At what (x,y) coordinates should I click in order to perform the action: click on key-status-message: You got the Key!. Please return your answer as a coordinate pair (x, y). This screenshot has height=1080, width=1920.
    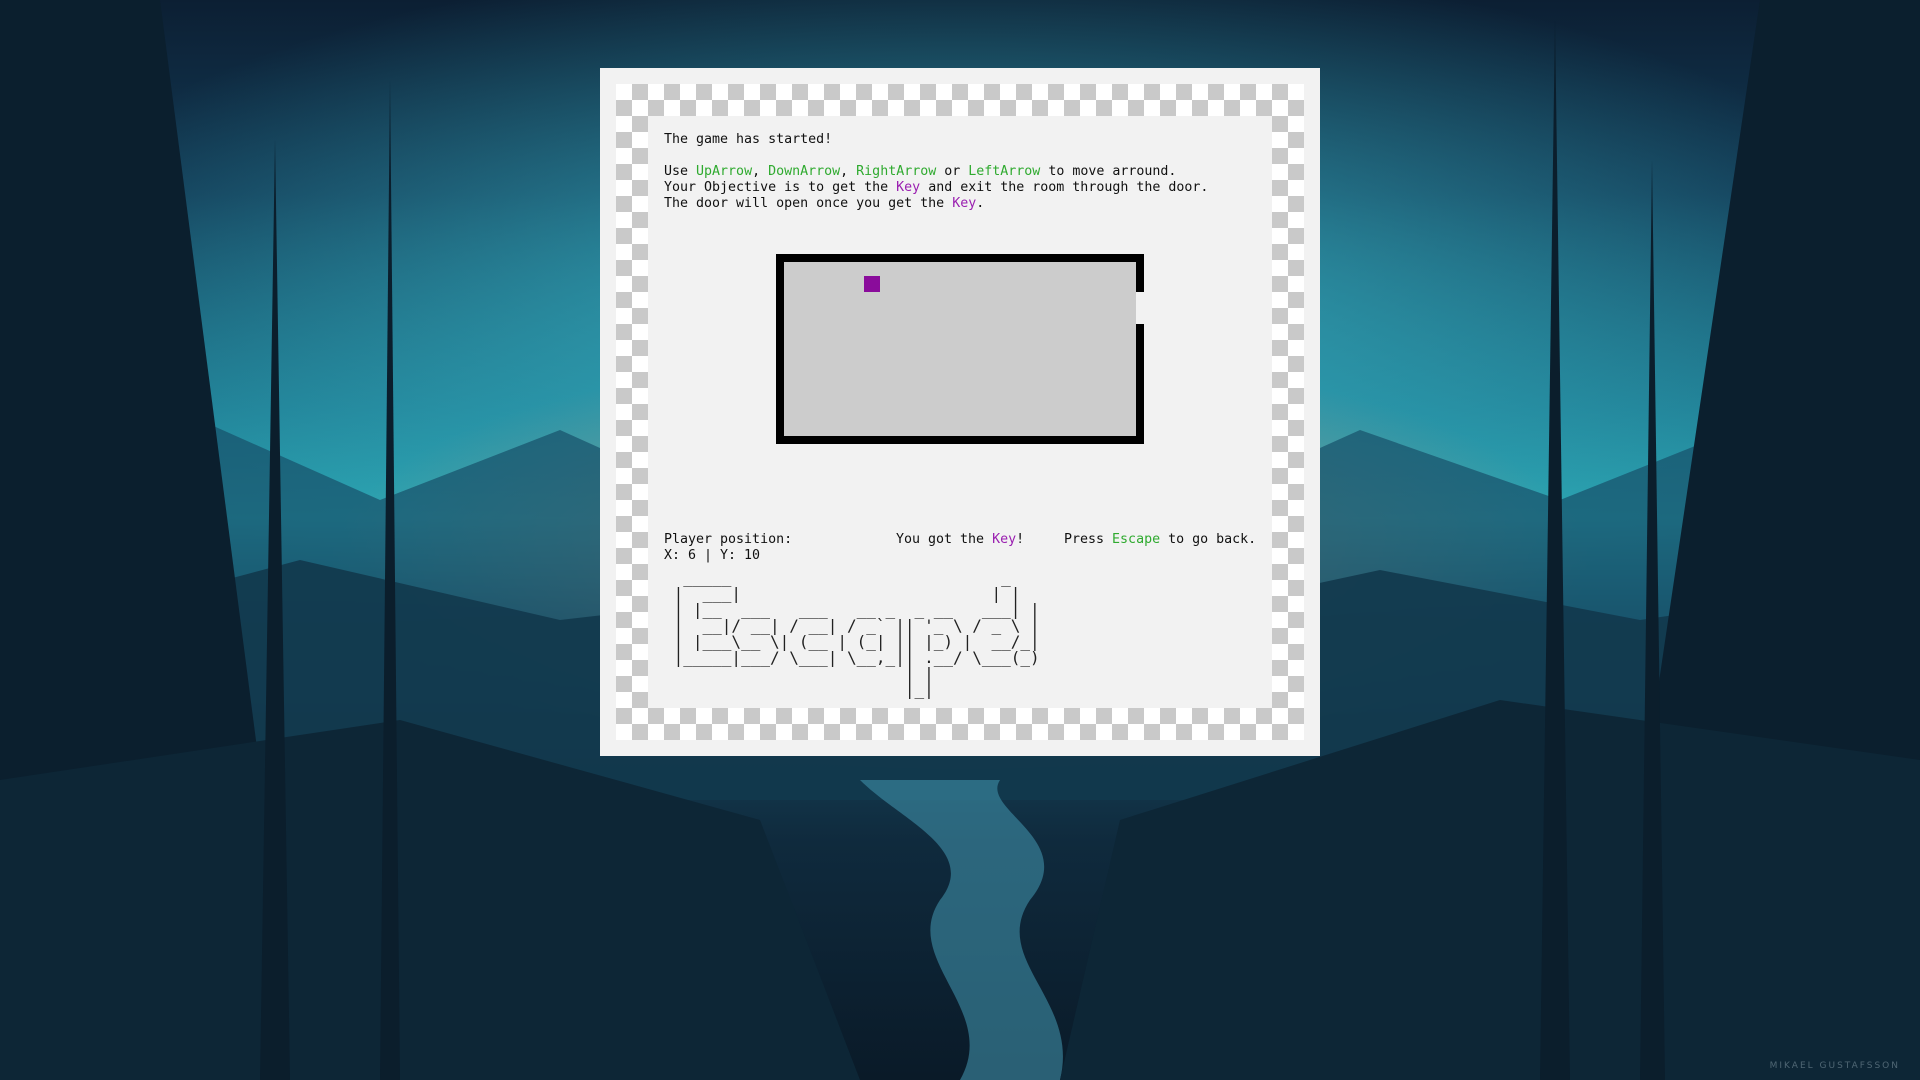
    Looking at the image, I should click on (960, 539).